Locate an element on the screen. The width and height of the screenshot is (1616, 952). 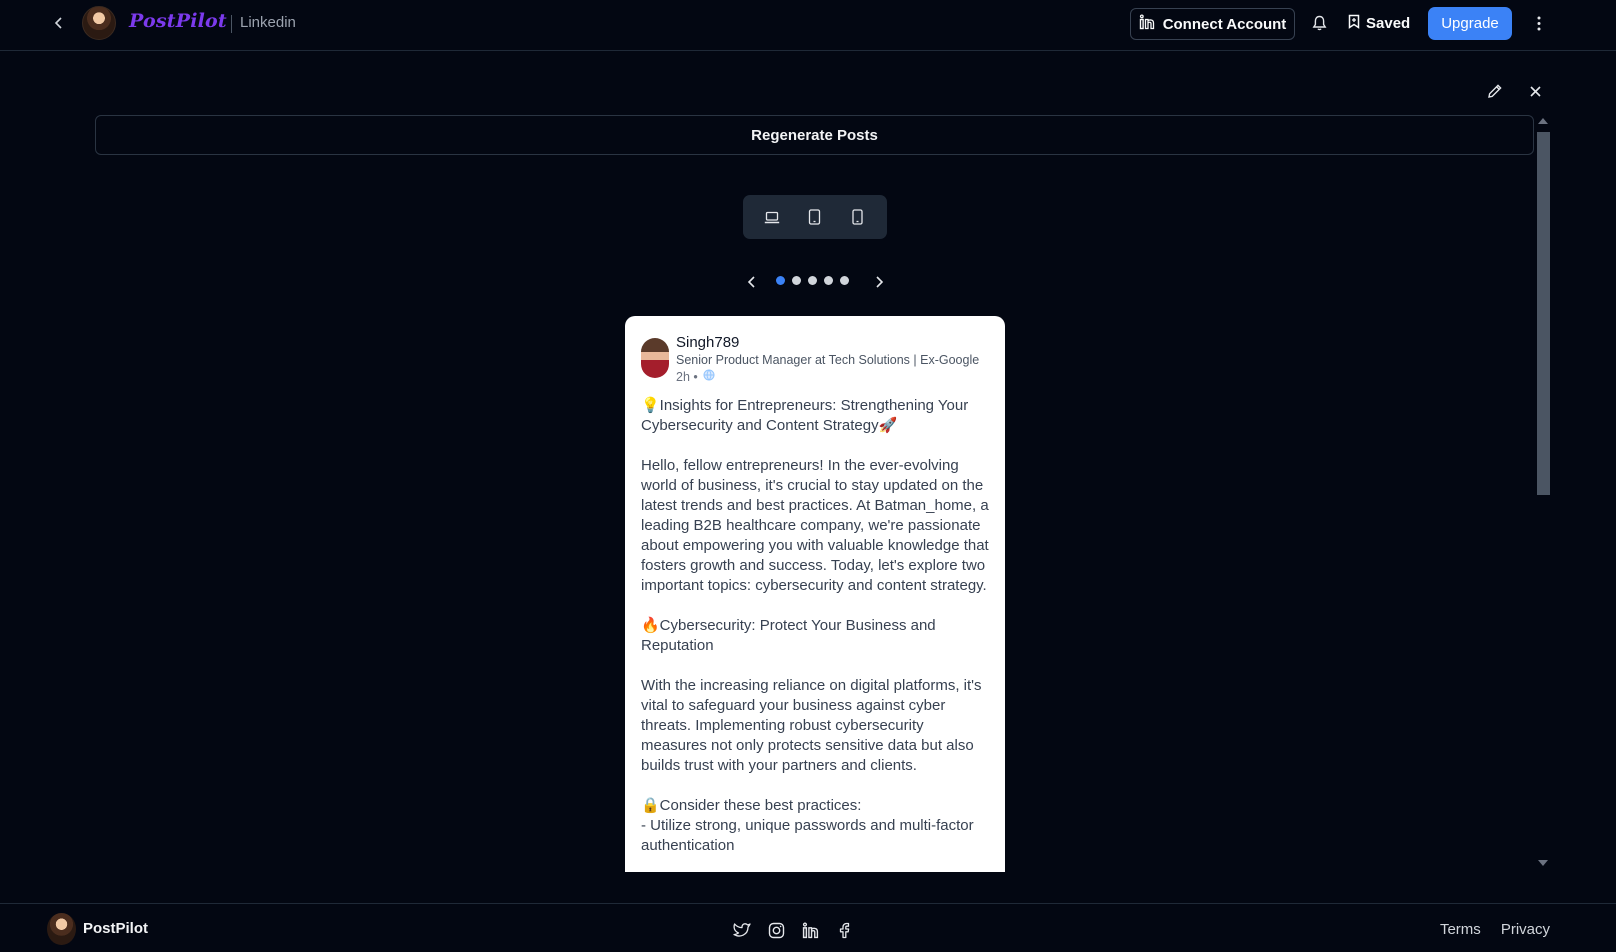
brand-divider is located at coordinates (231, 24).